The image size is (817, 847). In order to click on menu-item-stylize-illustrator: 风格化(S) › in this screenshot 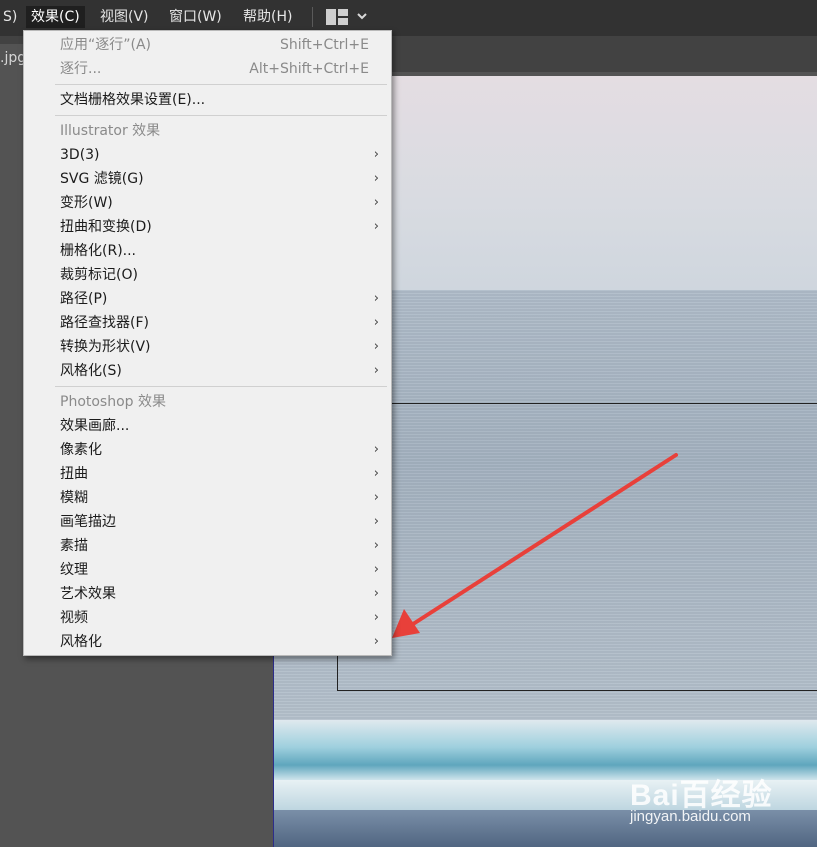, I will do `click(207, 371)`.